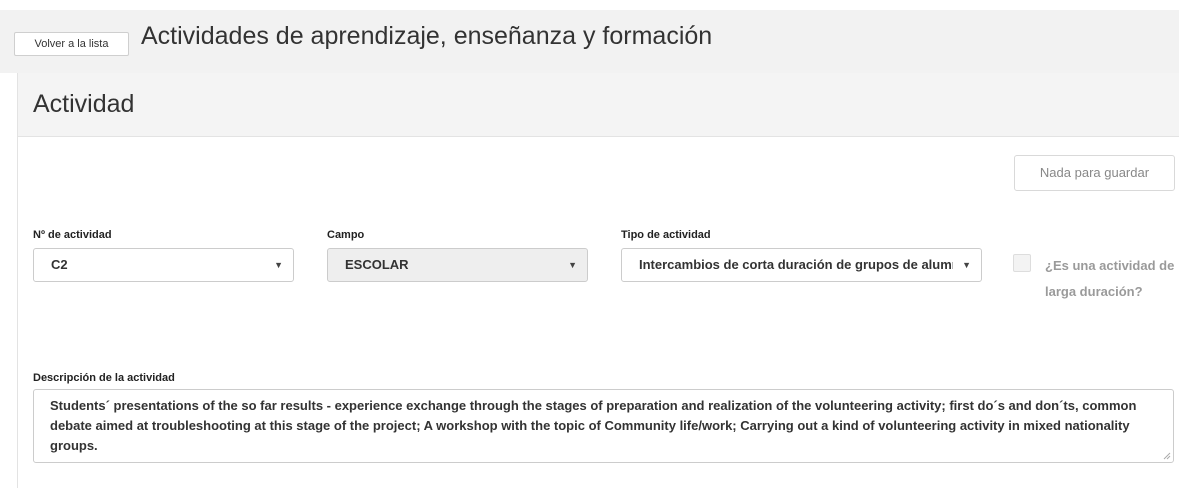 The height and width of the screenshot is (488, 1179). Describe the element at coordinates (457, 265) in the screenshot. I see `campo-select: ESCOLAR ▼` at that location.